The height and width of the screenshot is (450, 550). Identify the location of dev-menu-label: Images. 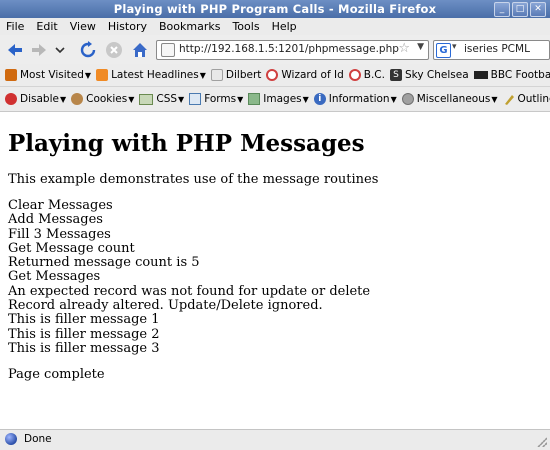
(282, 99).